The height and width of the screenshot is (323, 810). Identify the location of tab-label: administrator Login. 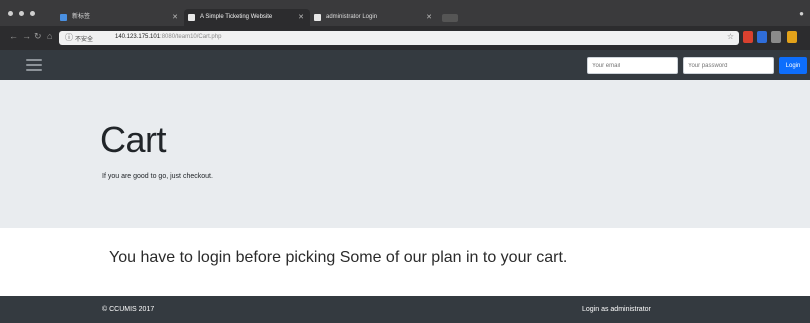
(352, 17).